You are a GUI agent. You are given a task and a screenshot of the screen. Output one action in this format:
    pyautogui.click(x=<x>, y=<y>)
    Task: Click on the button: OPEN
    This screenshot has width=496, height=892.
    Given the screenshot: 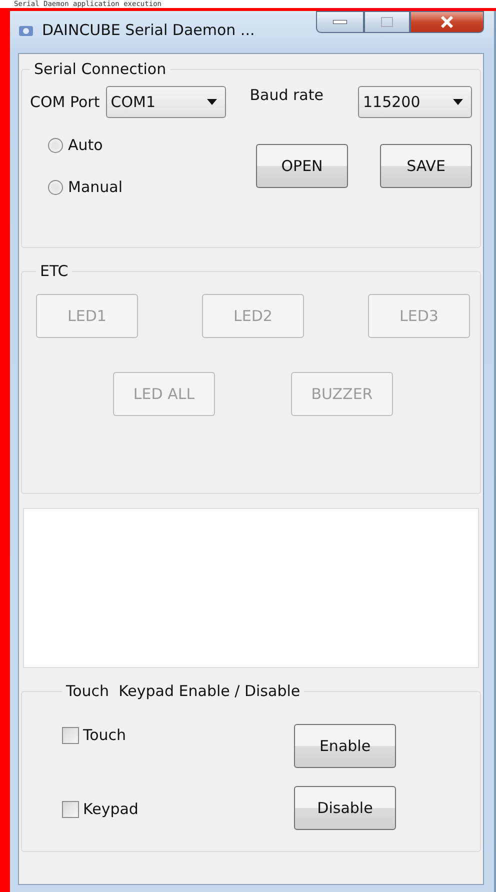 What is the action you would take?
    pyautogui.click(x=302, y=166)
    